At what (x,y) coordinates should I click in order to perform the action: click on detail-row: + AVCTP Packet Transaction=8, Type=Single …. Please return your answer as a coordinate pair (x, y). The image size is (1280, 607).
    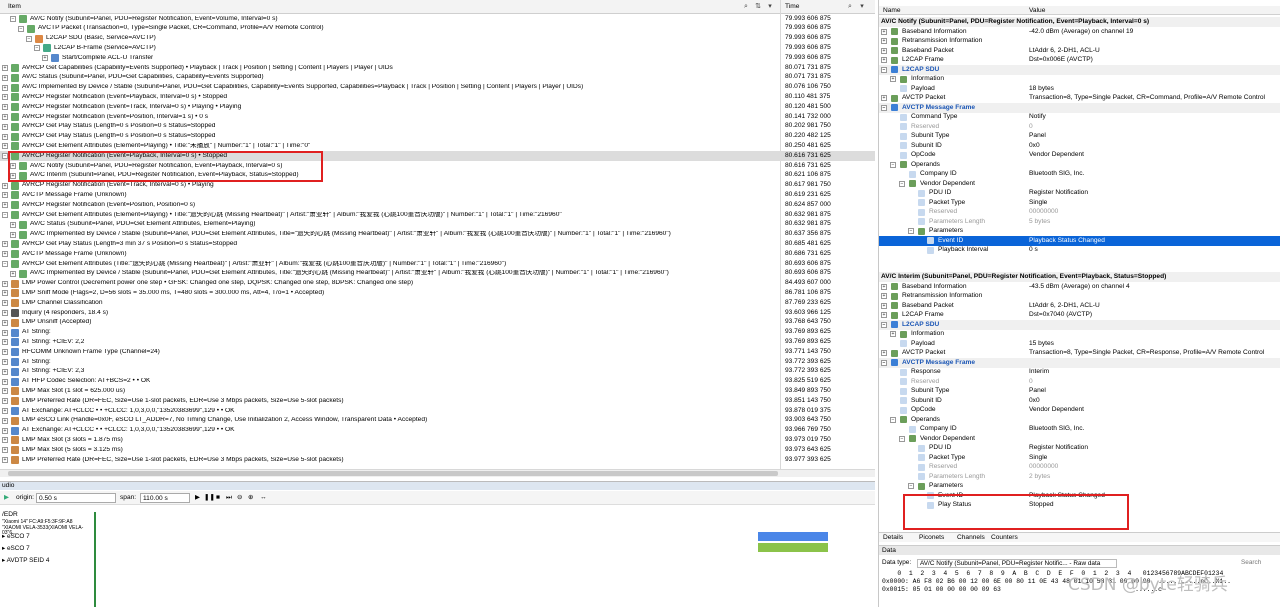
    Looking at the image, I should click on (1079, 99).